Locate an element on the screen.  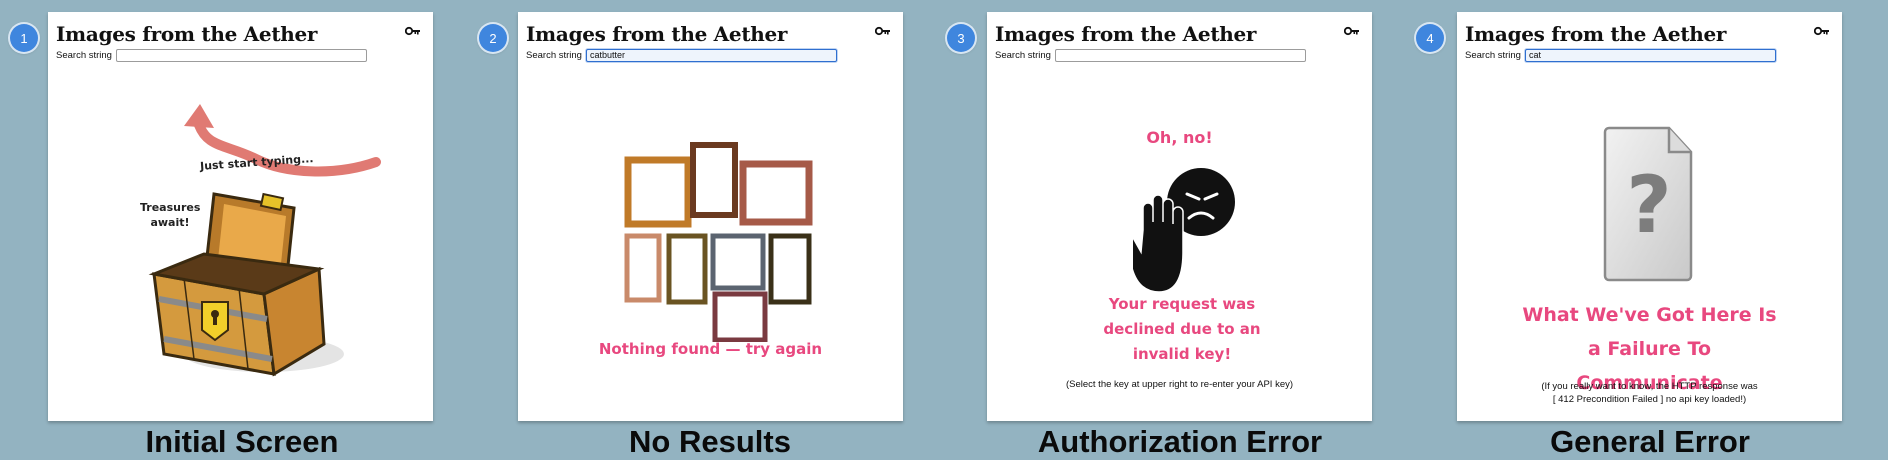
oh-no-text: Oh, no! is located at coordinates (1179, 137).